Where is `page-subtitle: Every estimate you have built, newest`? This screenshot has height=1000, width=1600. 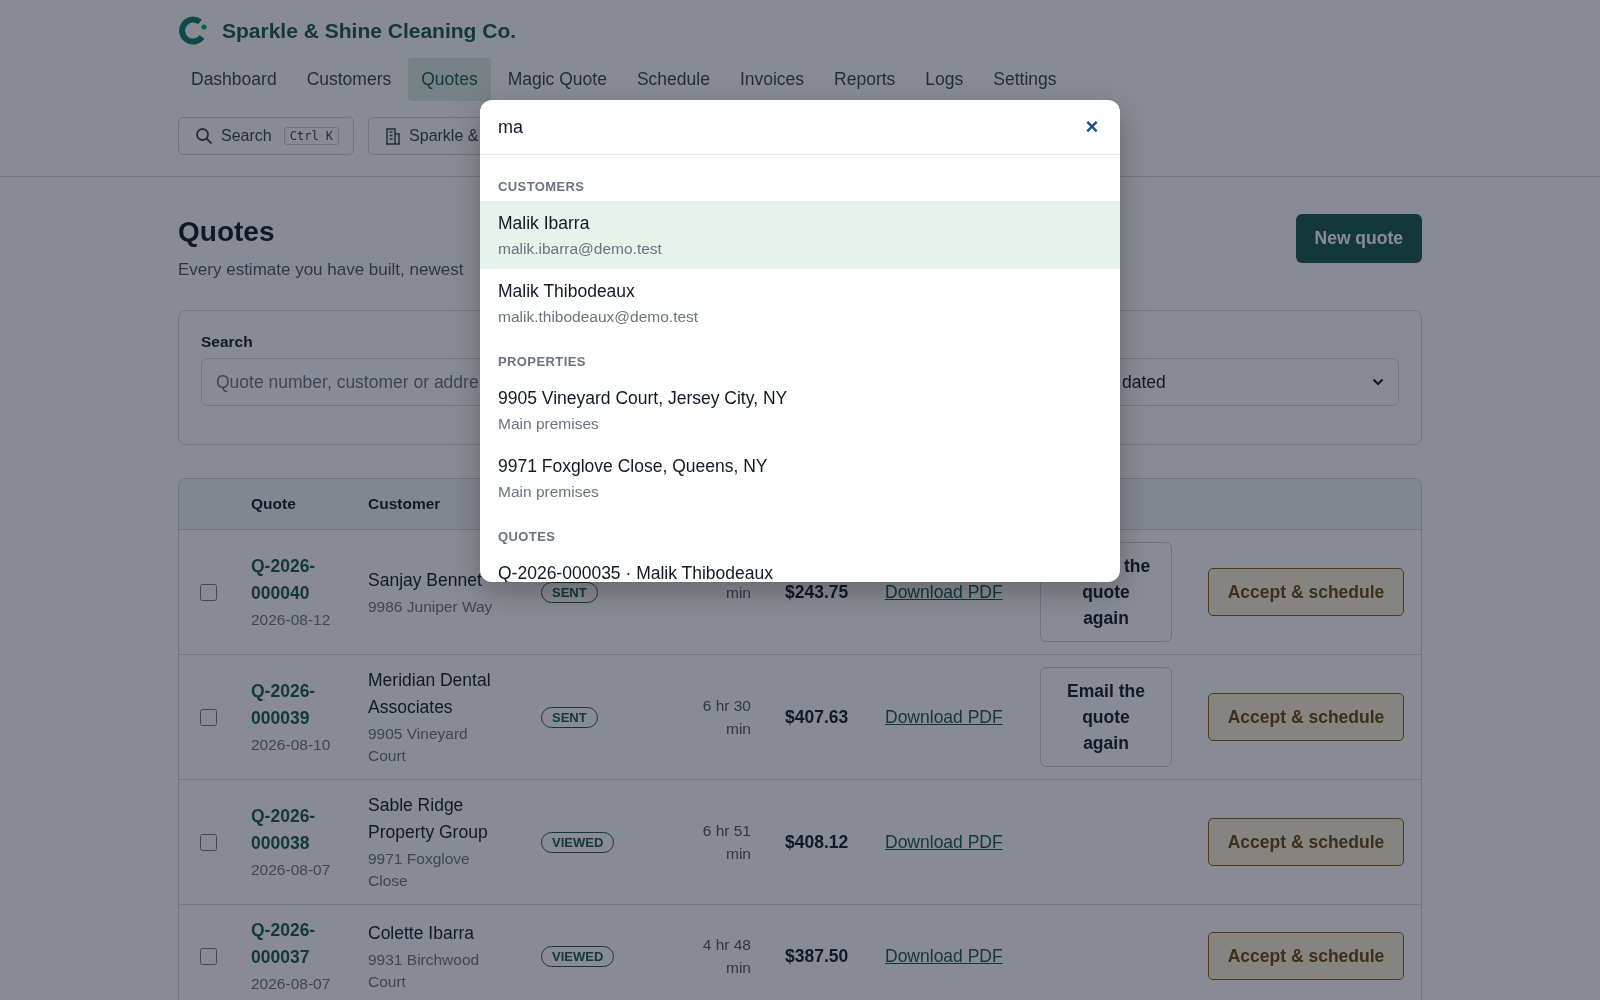 page-subtitle: Every estimate you have built, newest is located at coordinates (321, 270).